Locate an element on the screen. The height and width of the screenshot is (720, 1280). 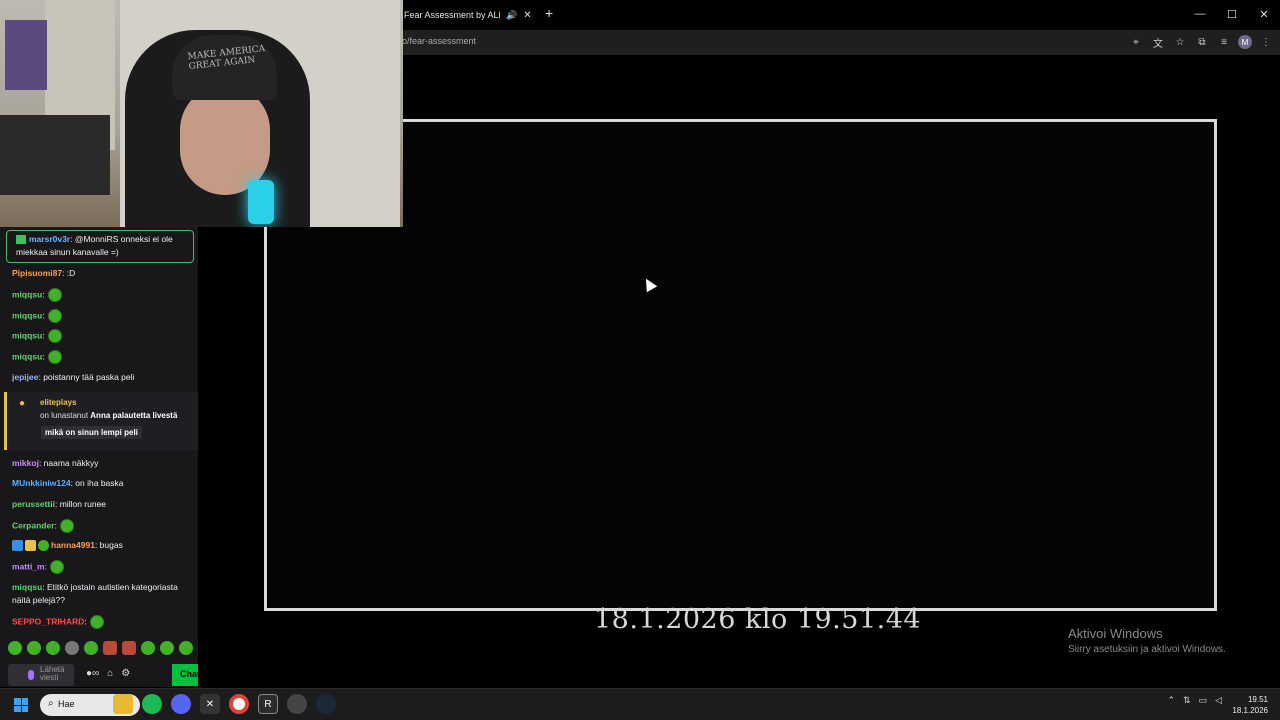
location-icon: ⌖ is located at coordinates (1136, 42).